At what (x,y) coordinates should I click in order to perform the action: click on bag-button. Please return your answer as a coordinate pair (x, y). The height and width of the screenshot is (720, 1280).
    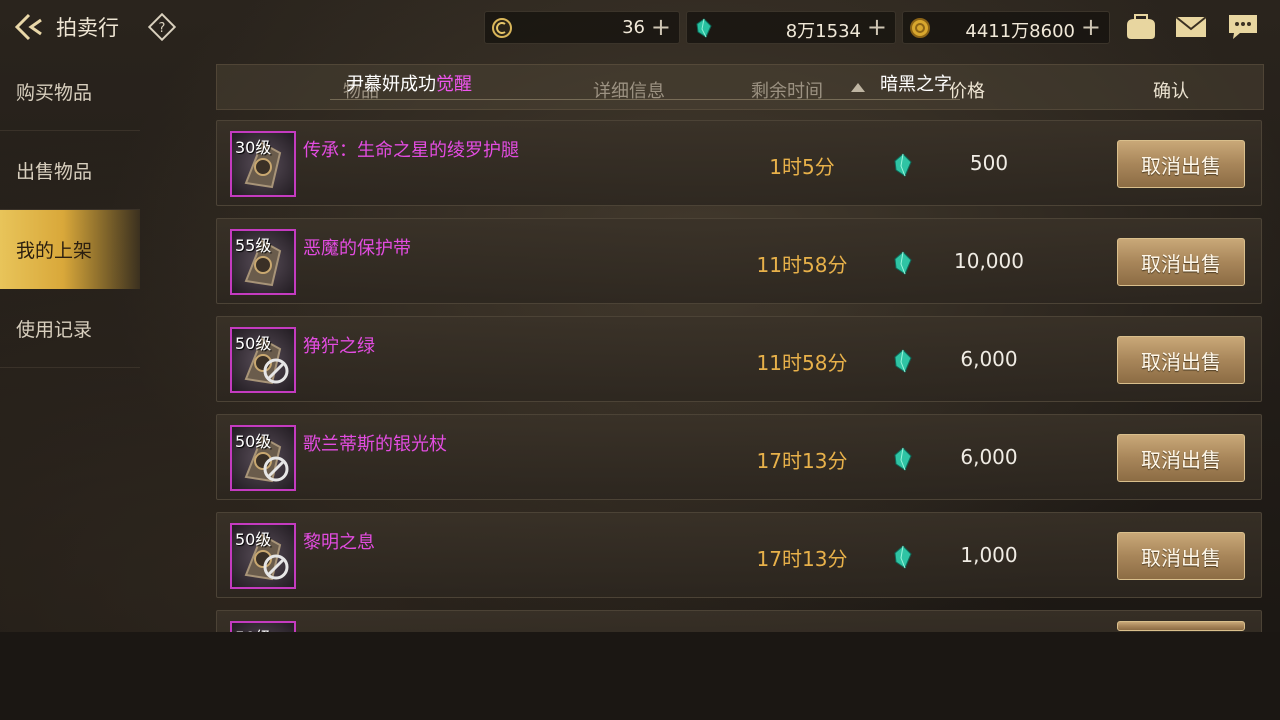
    Looking at the image, I should click on (1141, 27).